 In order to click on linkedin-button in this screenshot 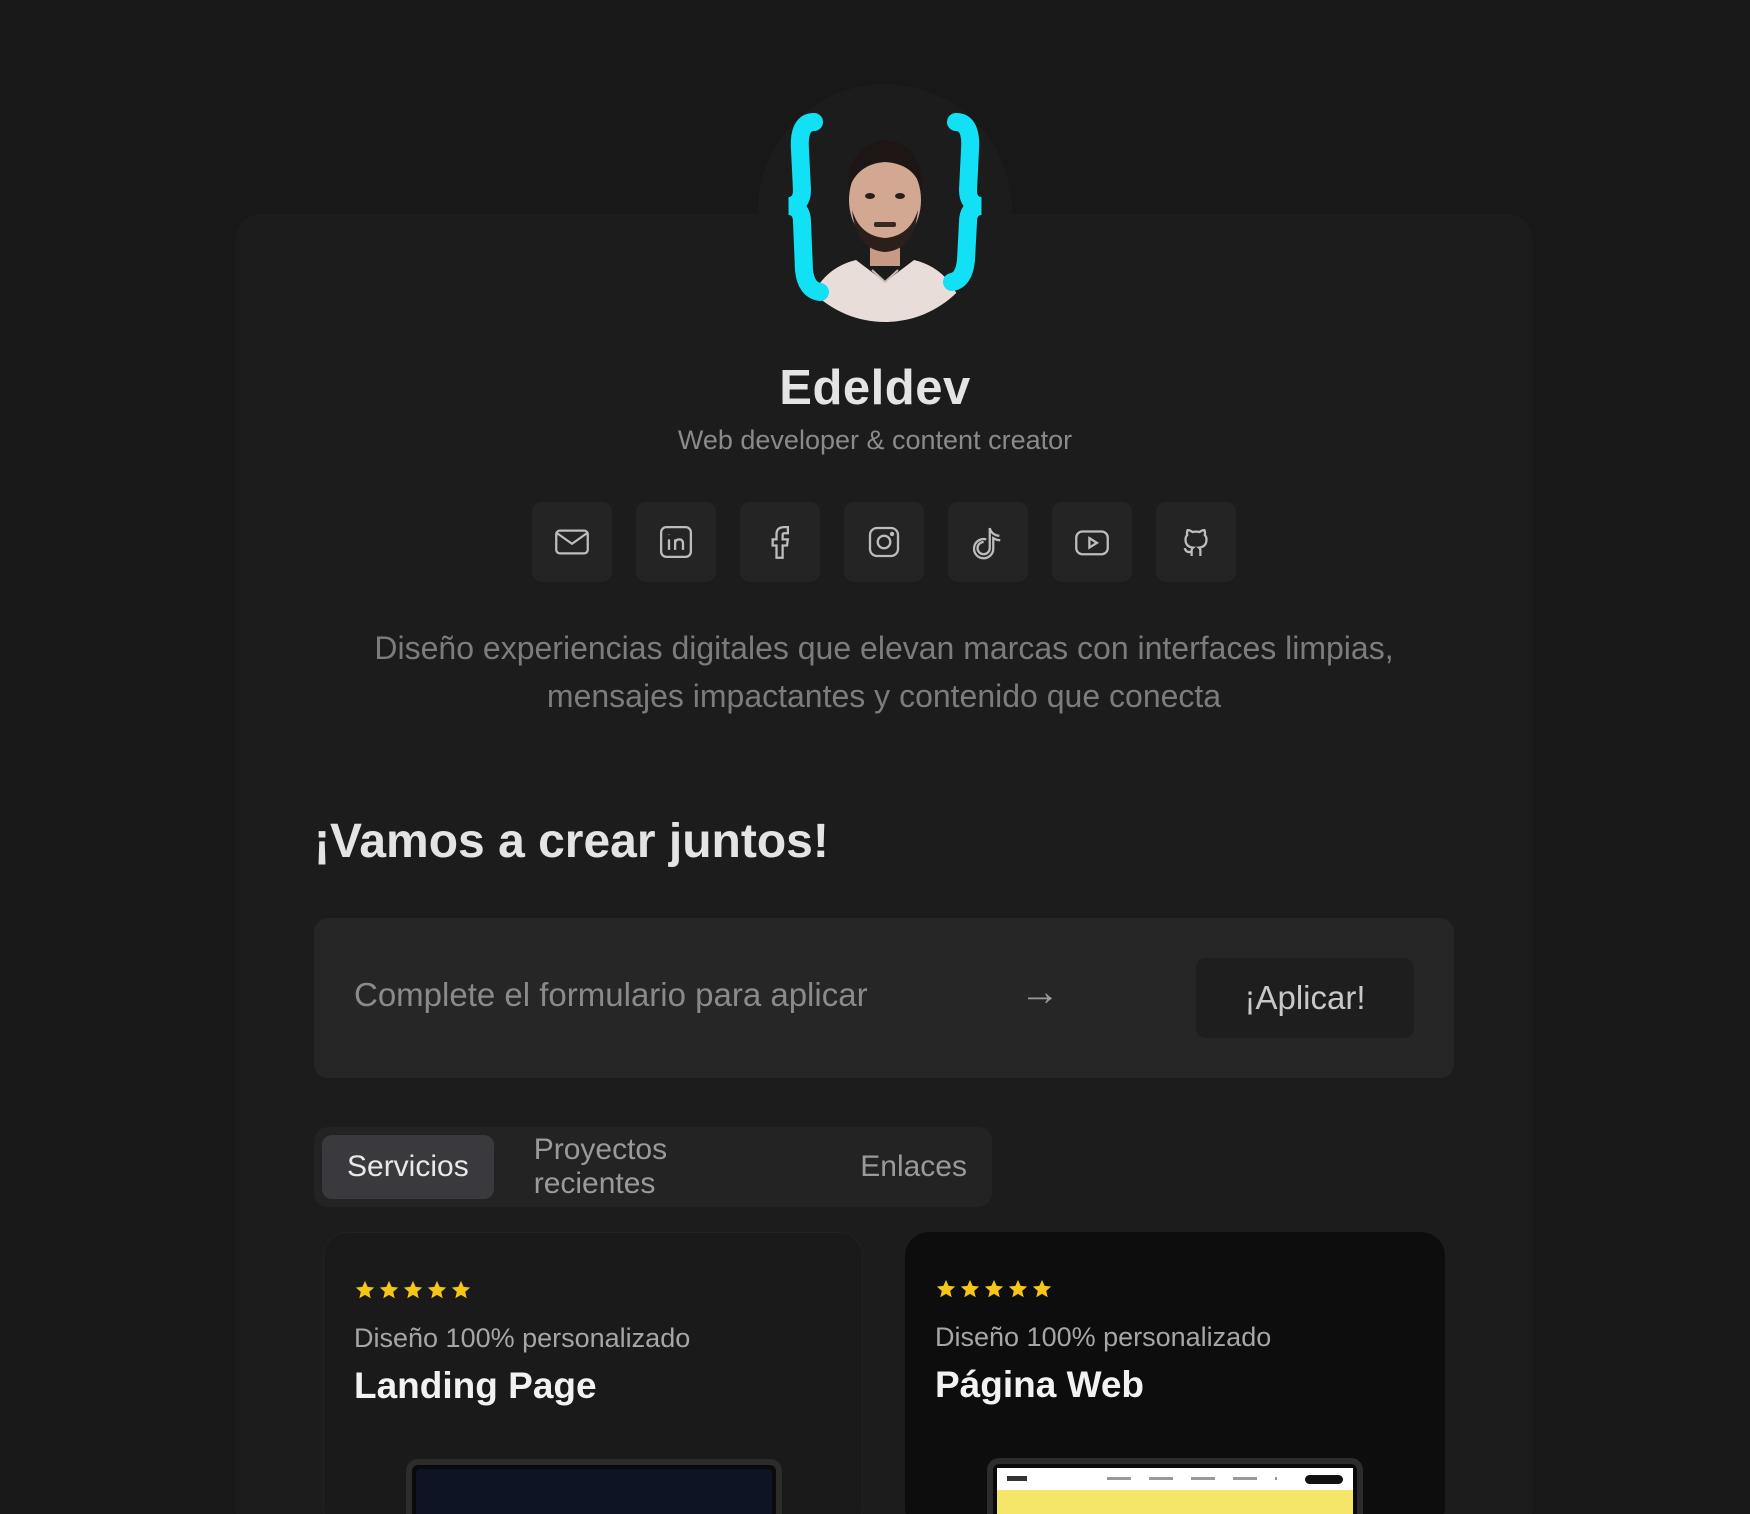, I will do `click(676, 542)`.